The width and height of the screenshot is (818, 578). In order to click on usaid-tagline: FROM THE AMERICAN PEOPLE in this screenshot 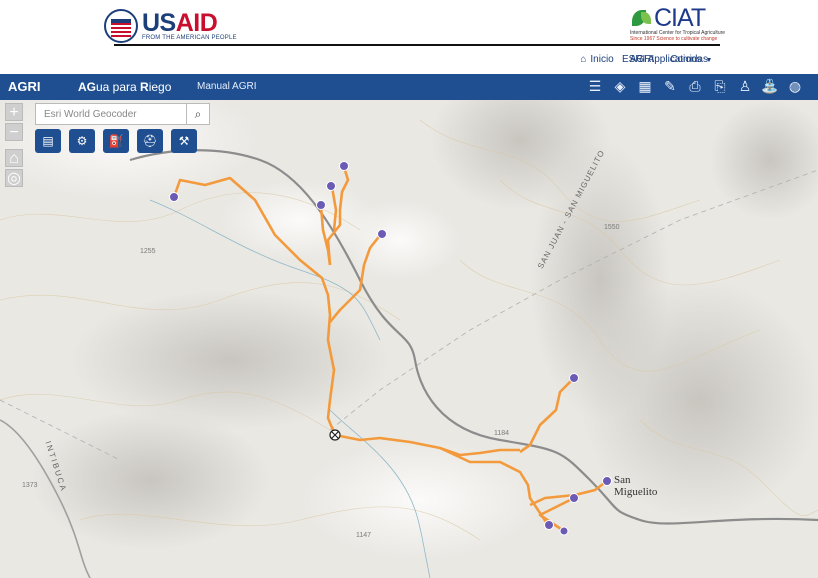, I will do `click(189, 38)`.